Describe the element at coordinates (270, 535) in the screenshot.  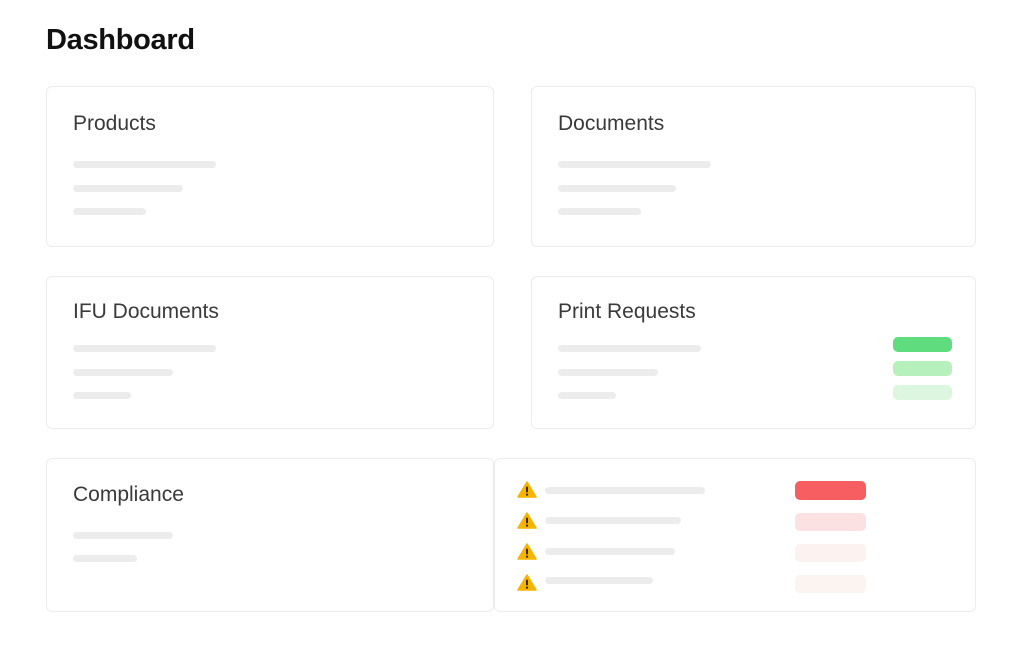
I see `compliance-card: Compliance` at that location.